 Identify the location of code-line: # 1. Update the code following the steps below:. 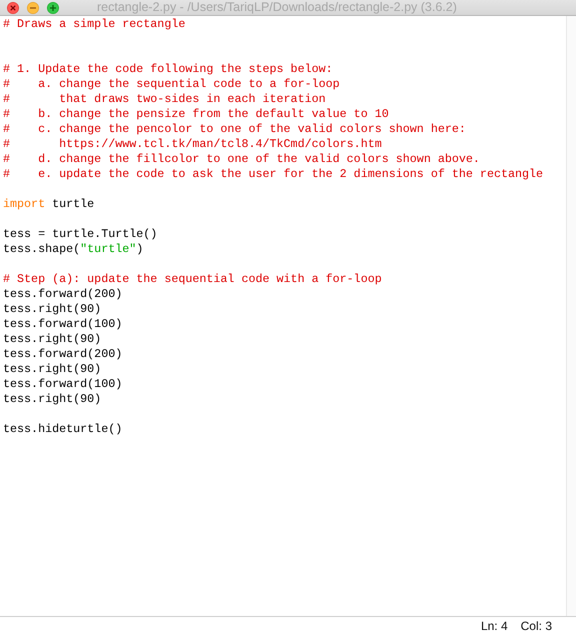
(168, 69).